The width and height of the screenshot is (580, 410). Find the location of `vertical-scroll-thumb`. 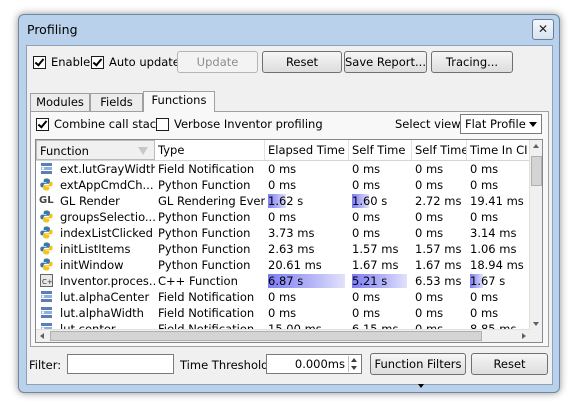

vertical-scroll-thumb is located at coordinates (536, 171).